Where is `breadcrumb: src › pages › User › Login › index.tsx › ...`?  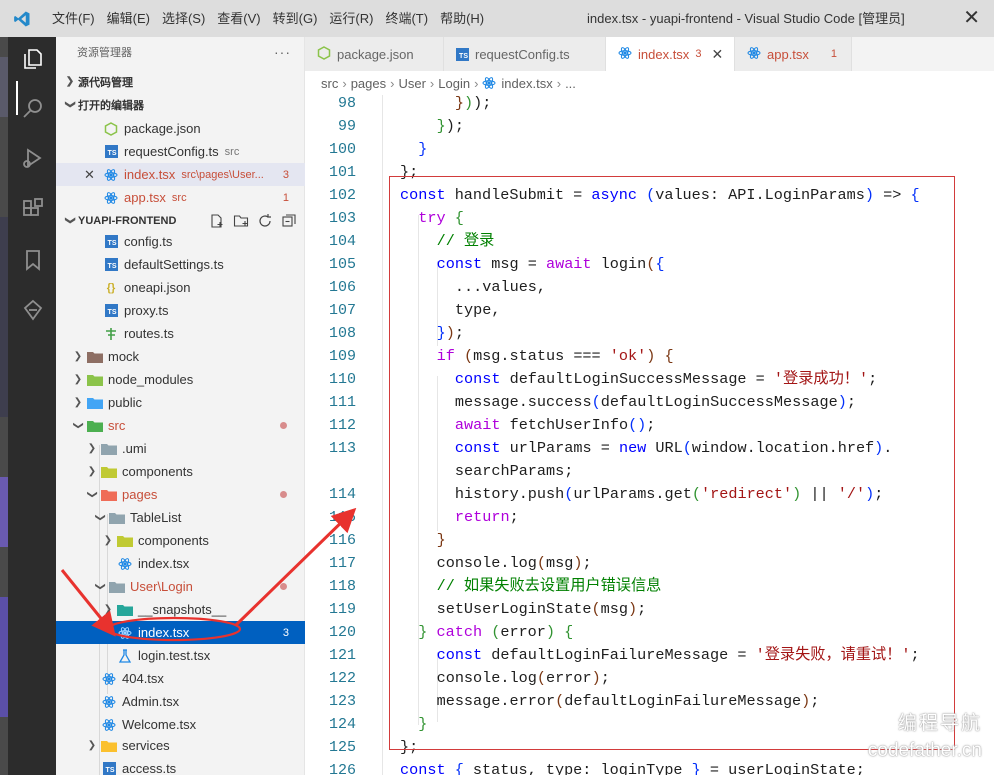
breadcrumb: src › pages › User › Login › index.tsx › ... is located at coordinates (649, 83).